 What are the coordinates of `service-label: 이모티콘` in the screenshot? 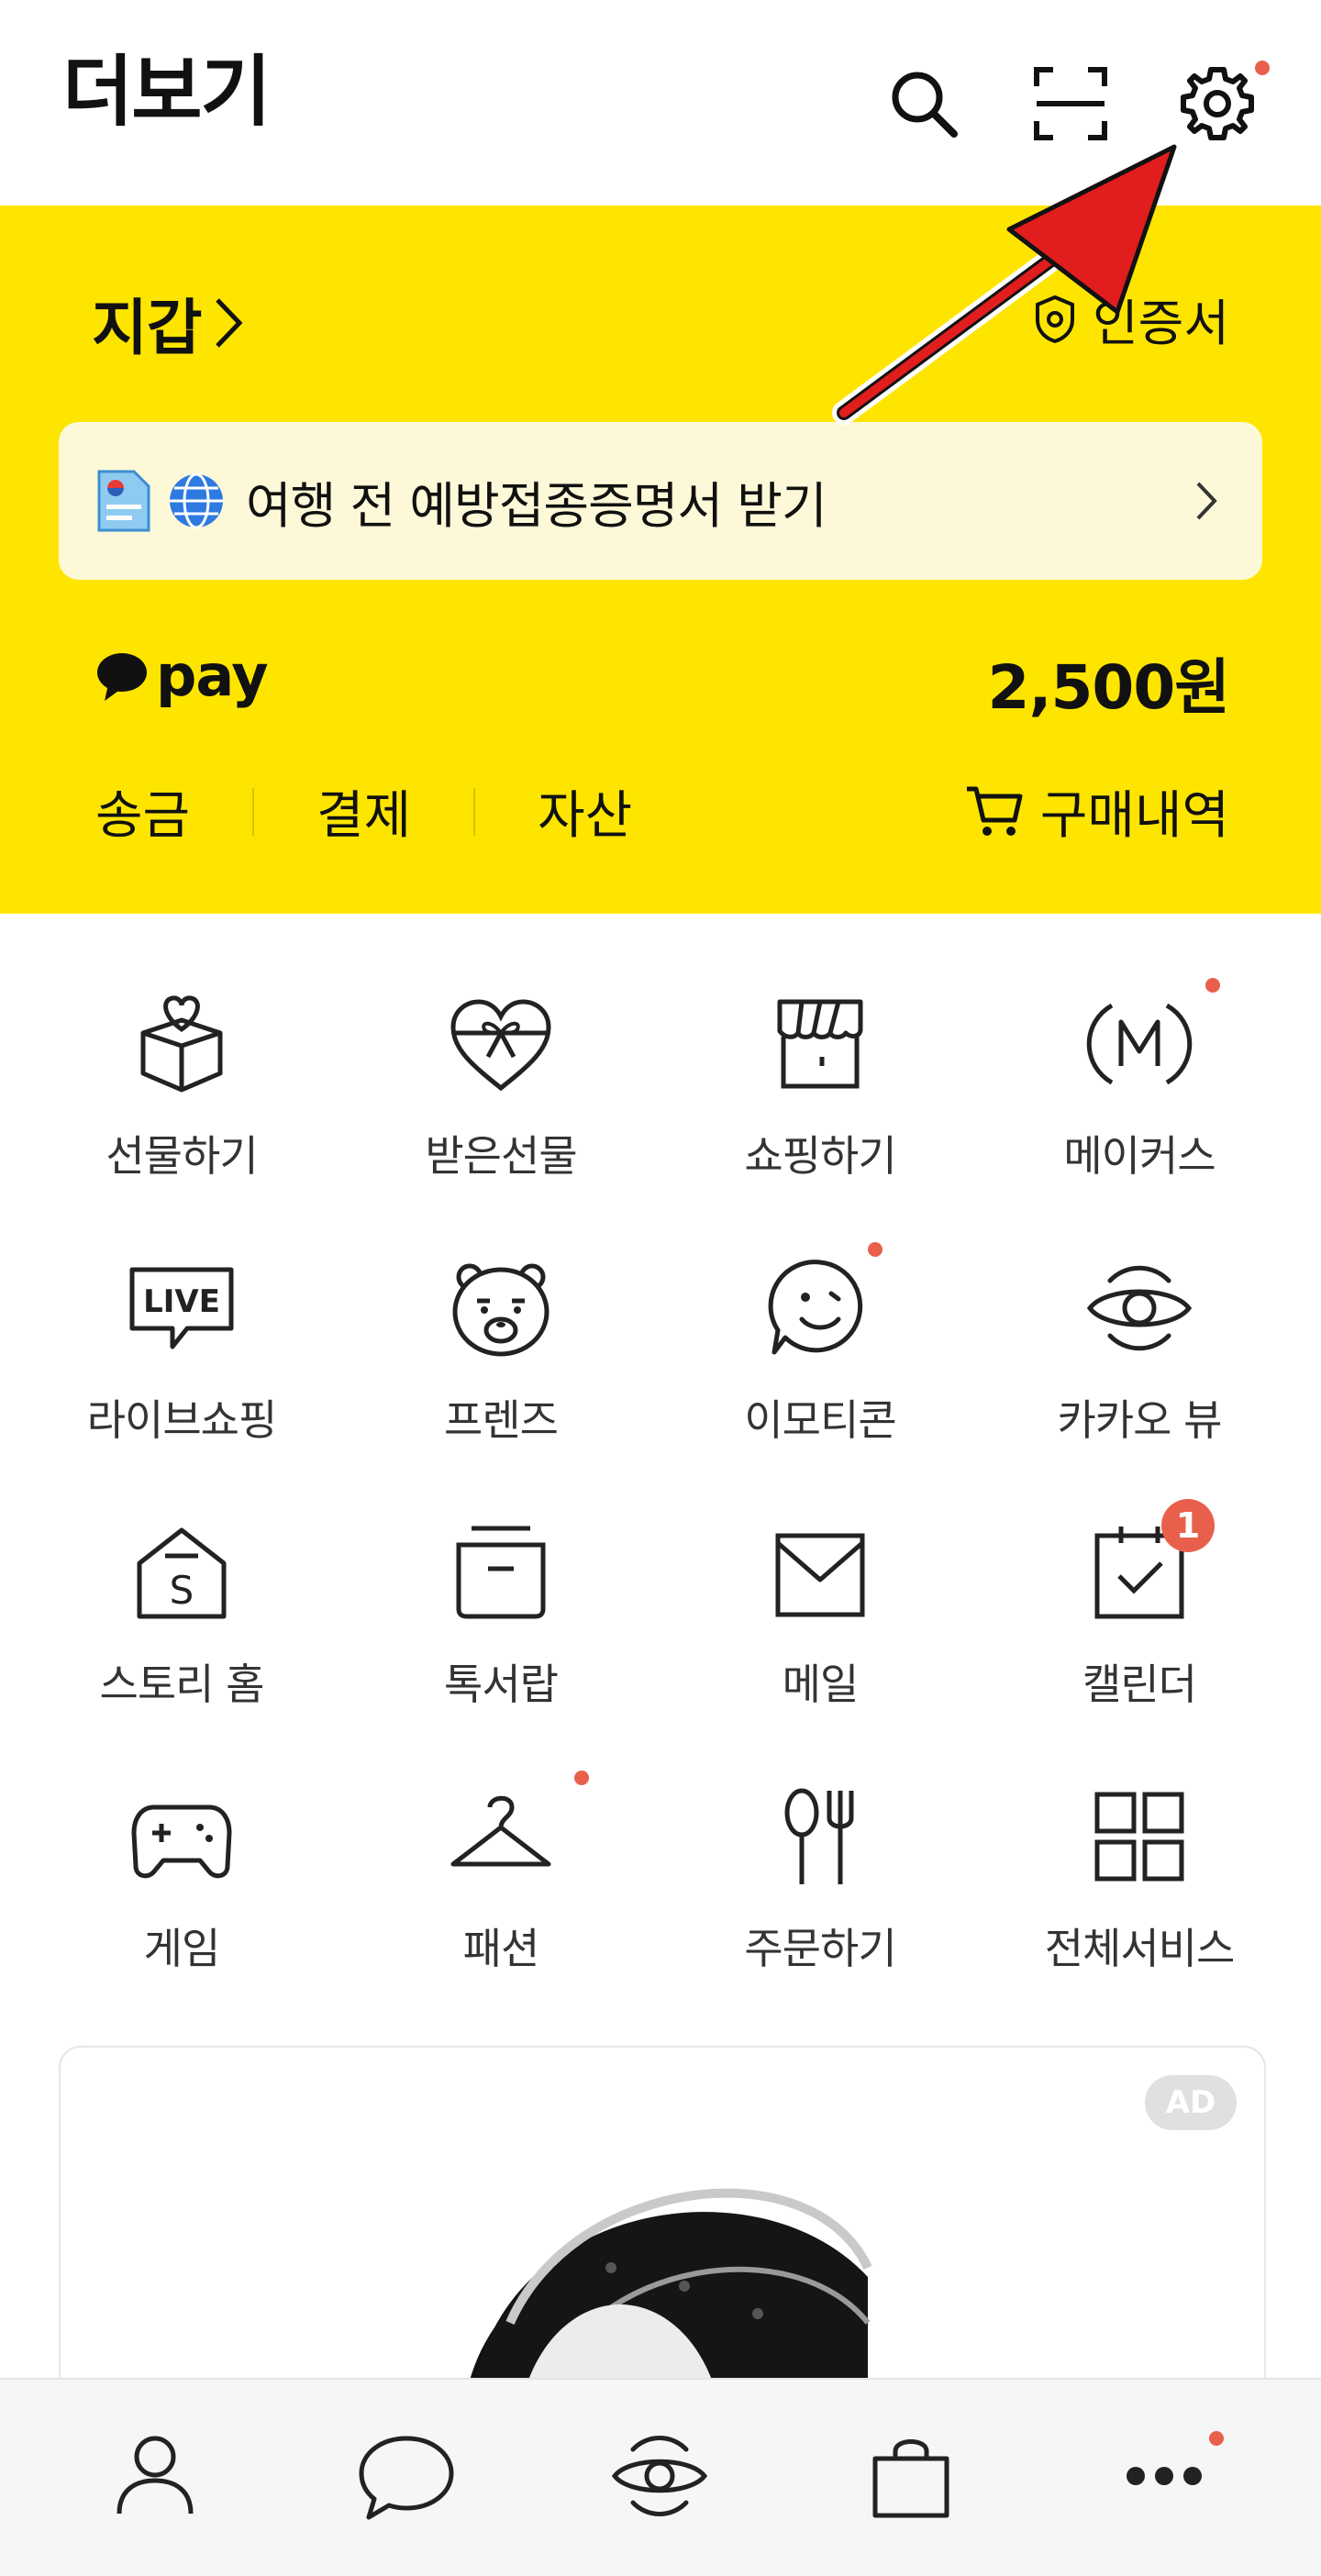 It's located at (820, 1420).